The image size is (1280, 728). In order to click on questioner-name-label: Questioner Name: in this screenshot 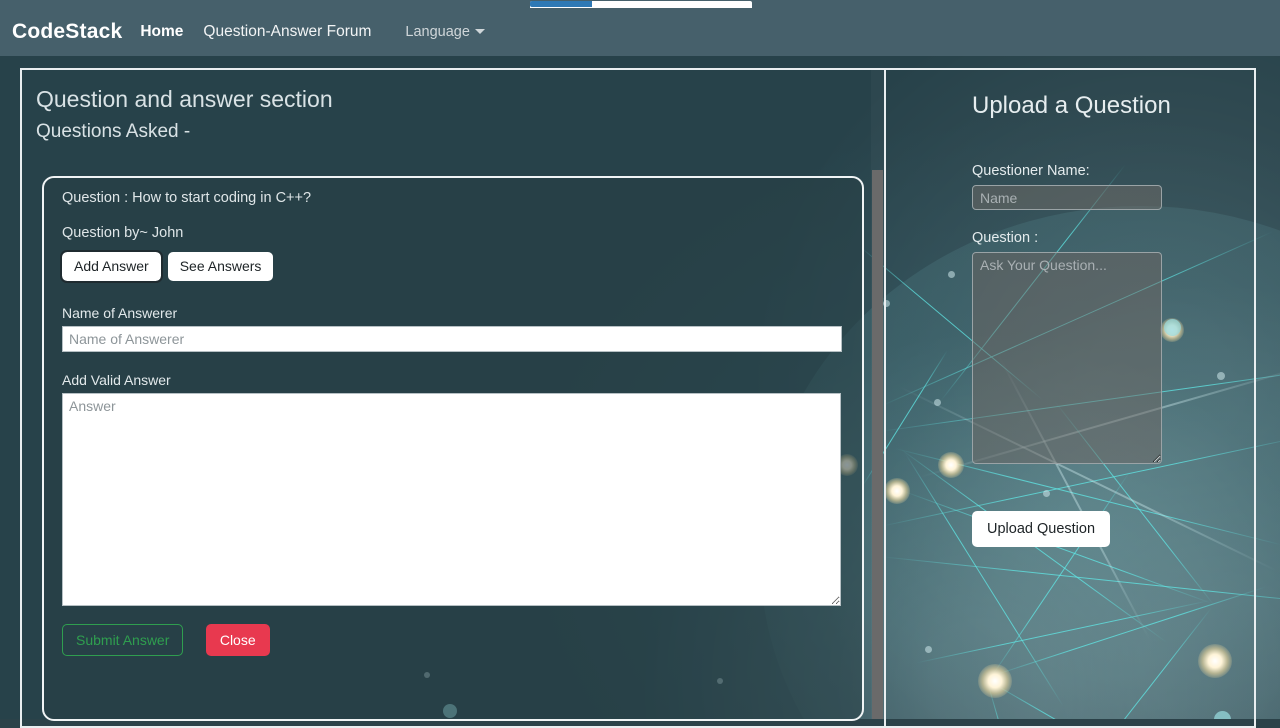, I will do `click(1031, 171)`.